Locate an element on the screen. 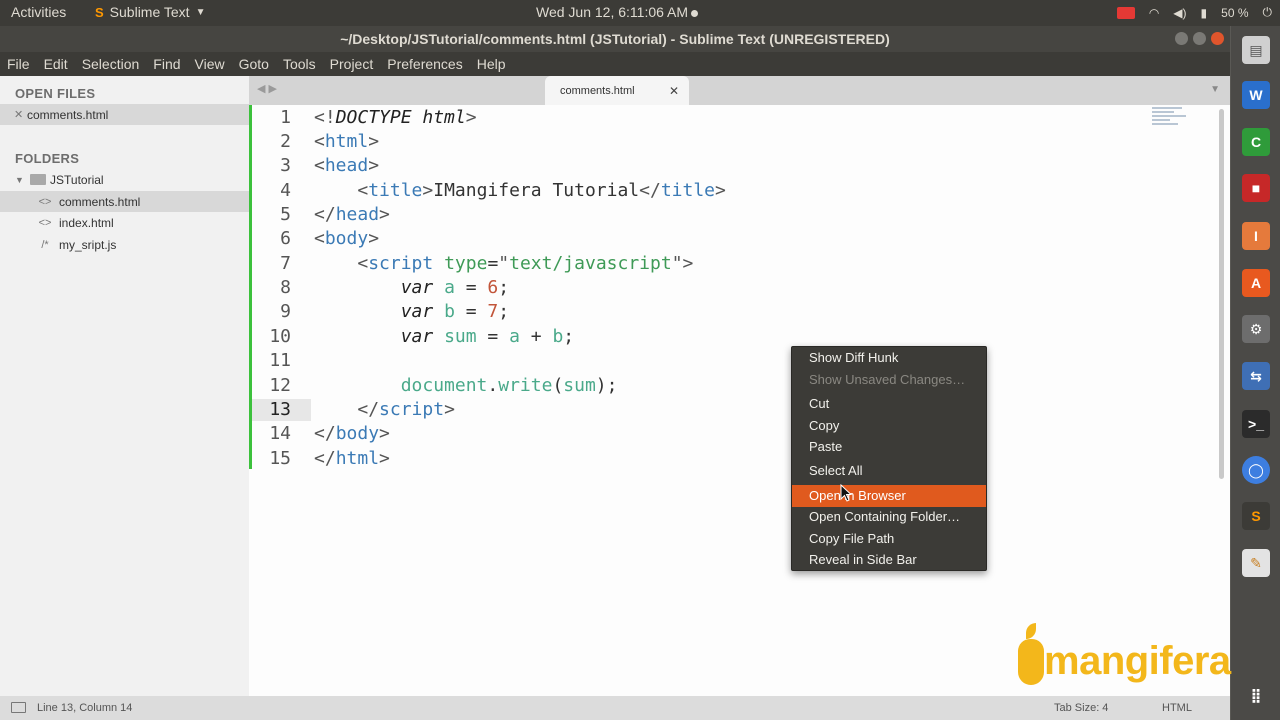 This screenshot has height=720, width=1280. diff-icon: ⇆ is located at coordinates (1256, 376).